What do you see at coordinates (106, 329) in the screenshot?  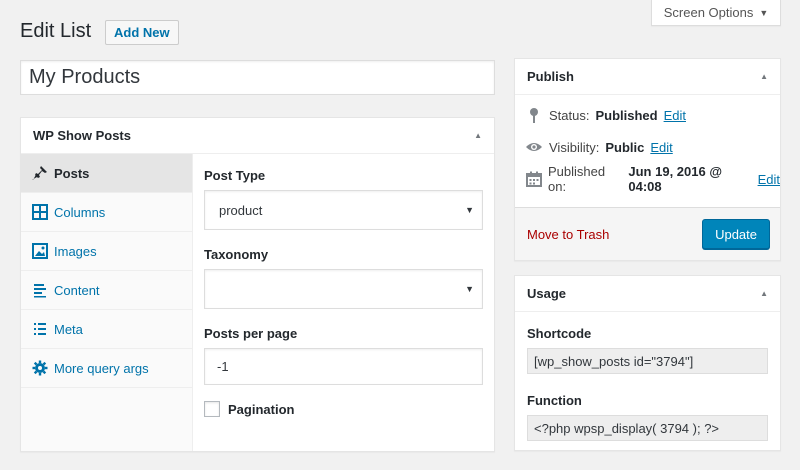 I see `tab-meta: Meta` at bounding box center [106, 329].